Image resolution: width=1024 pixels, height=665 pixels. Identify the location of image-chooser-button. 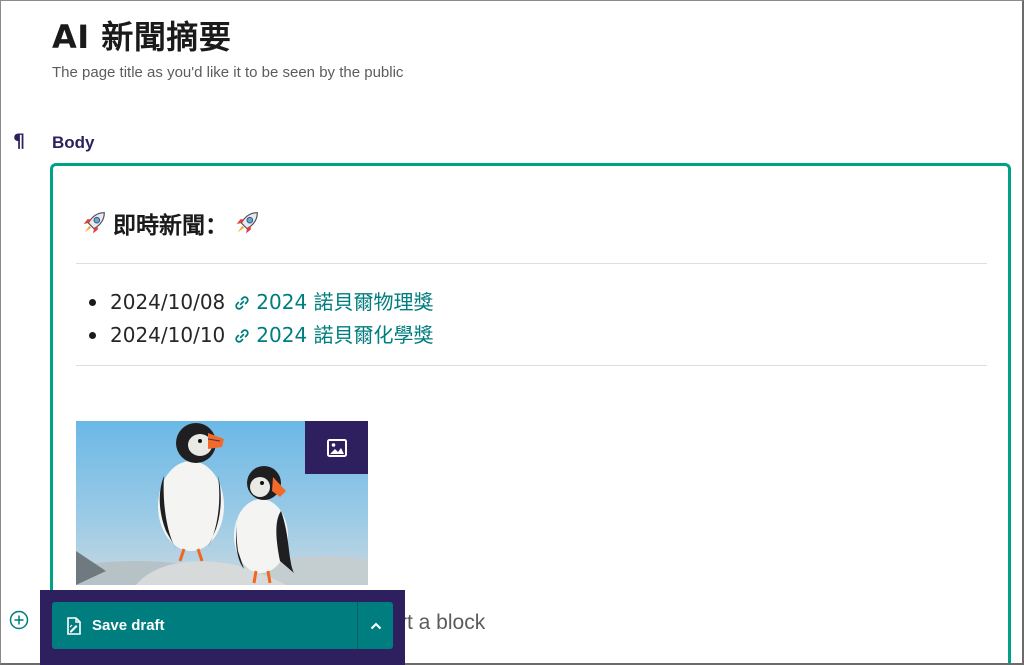
(336, 447).